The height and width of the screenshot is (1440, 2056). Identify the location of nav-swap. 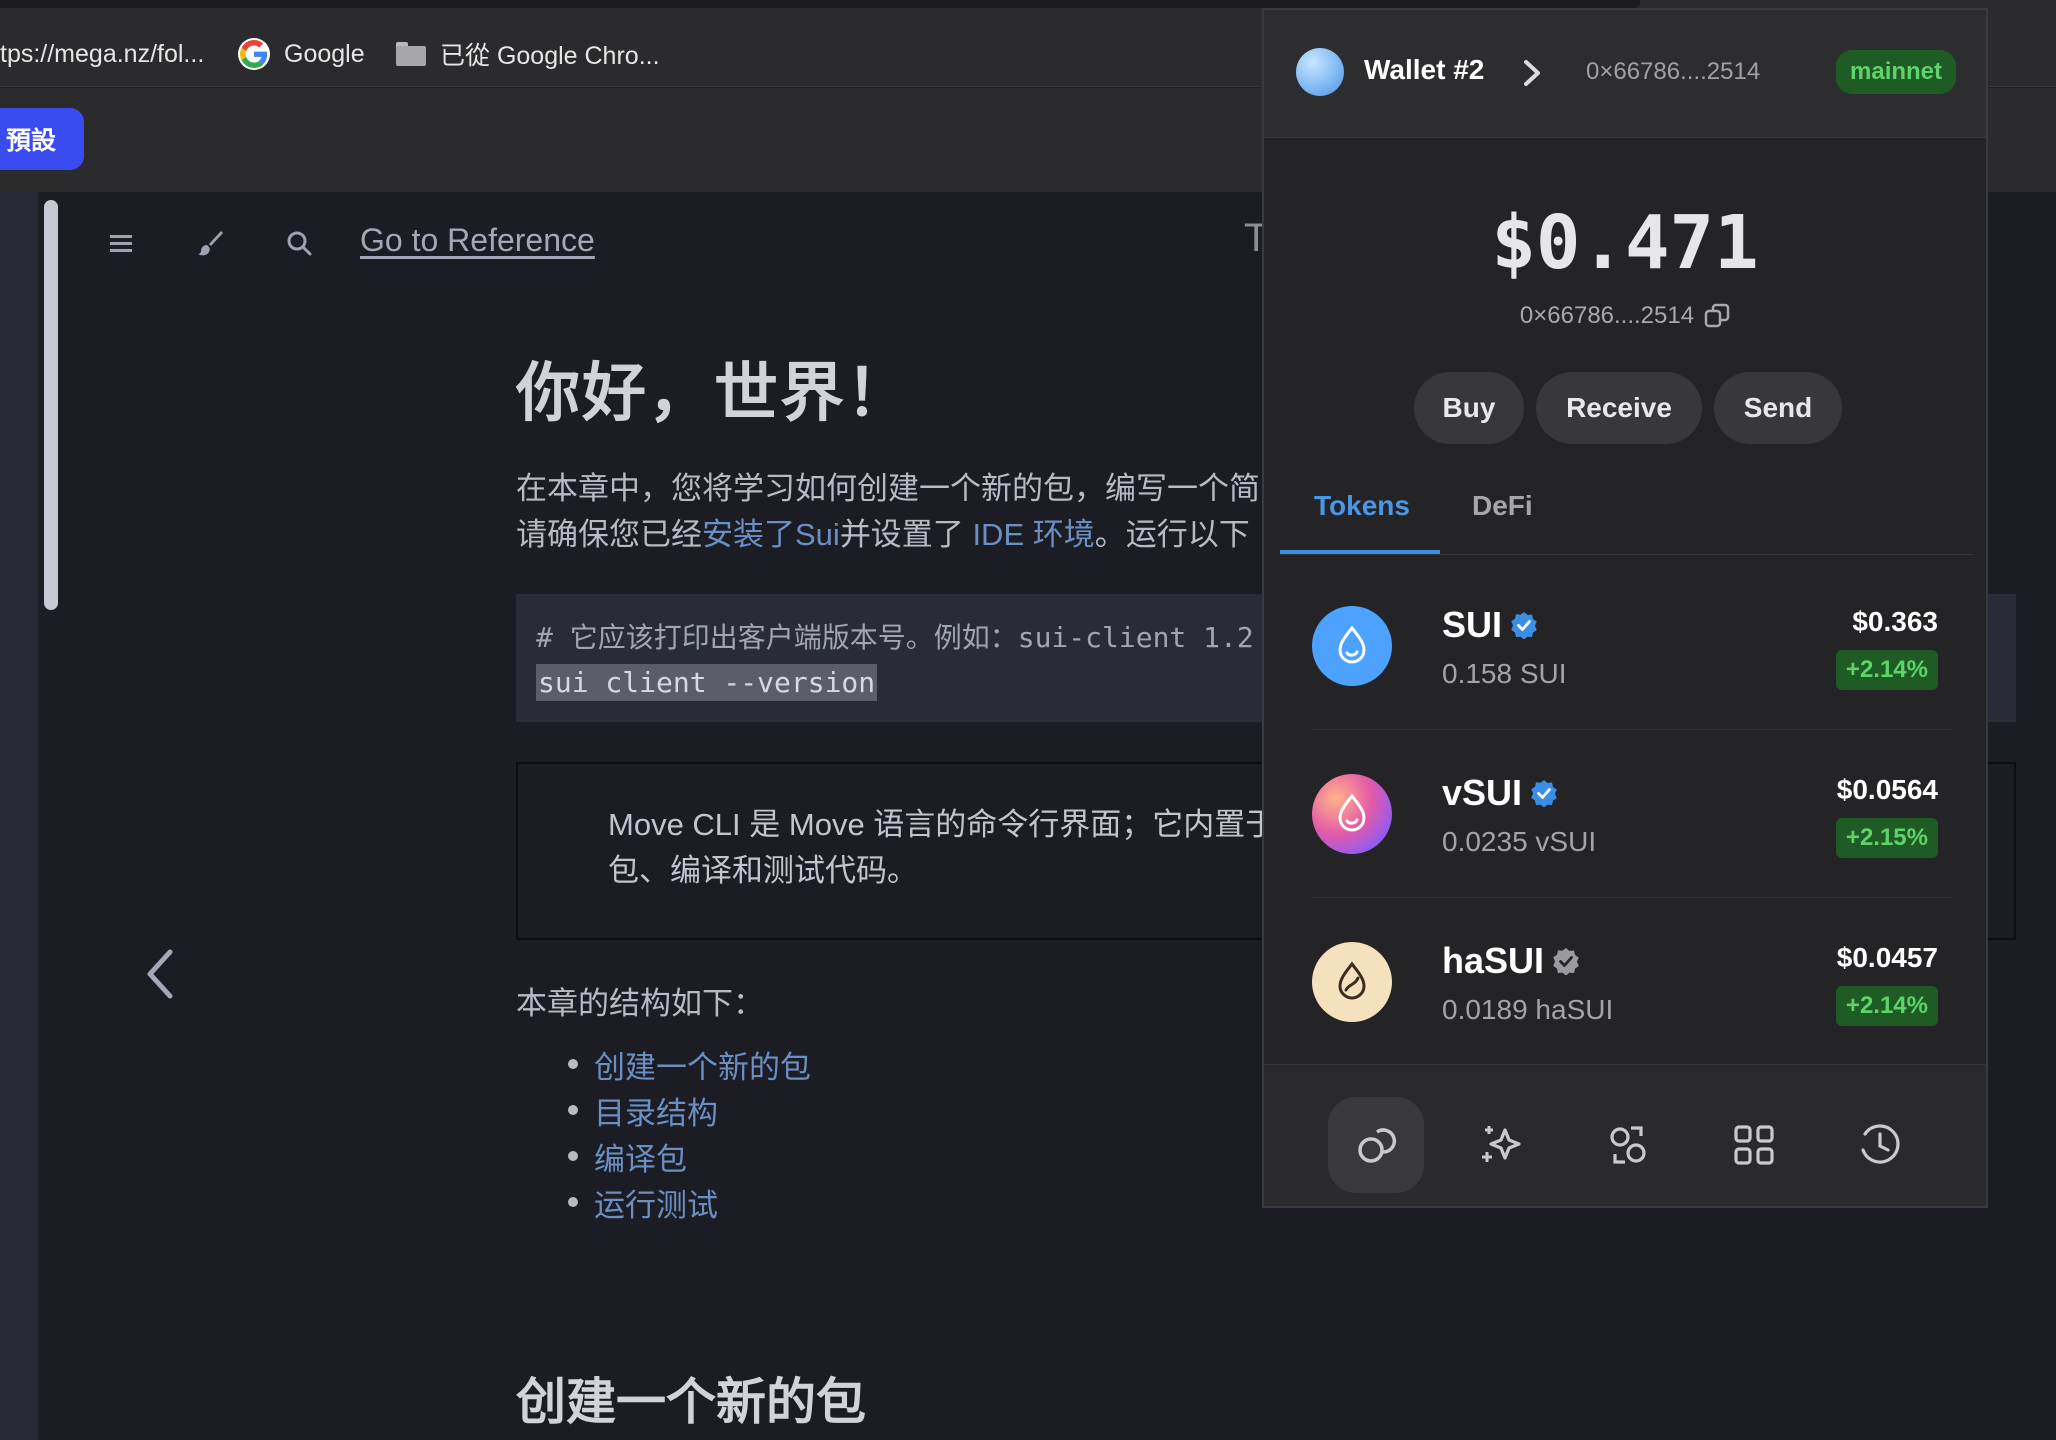
(1628, 1145).